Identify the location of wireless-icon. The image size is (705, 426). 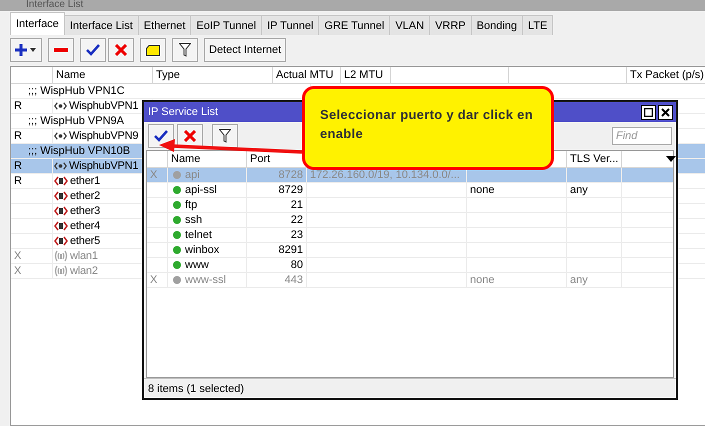
(61, 256).